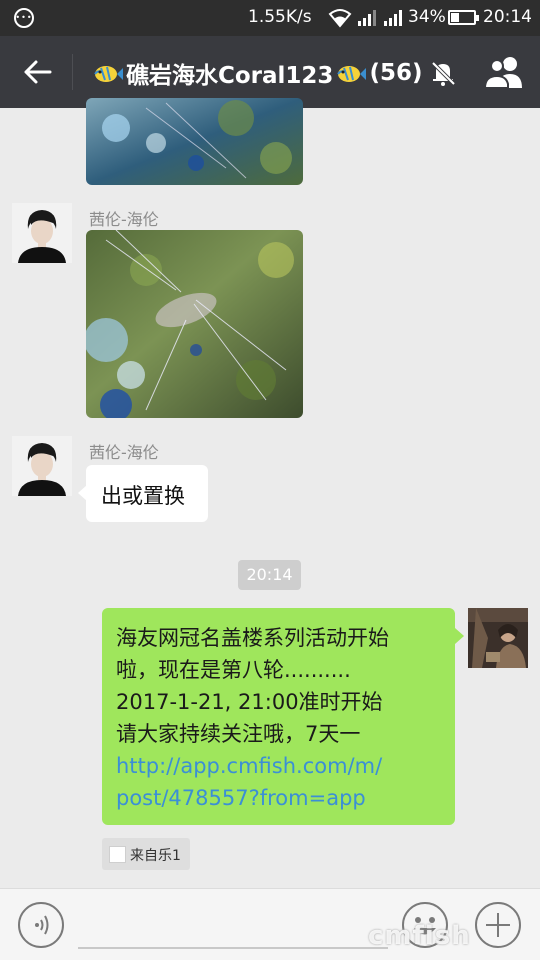 The image size is (540, 960). I want to click on chat-title: 礁岩海水Coral123 (56), so click(256, 73).